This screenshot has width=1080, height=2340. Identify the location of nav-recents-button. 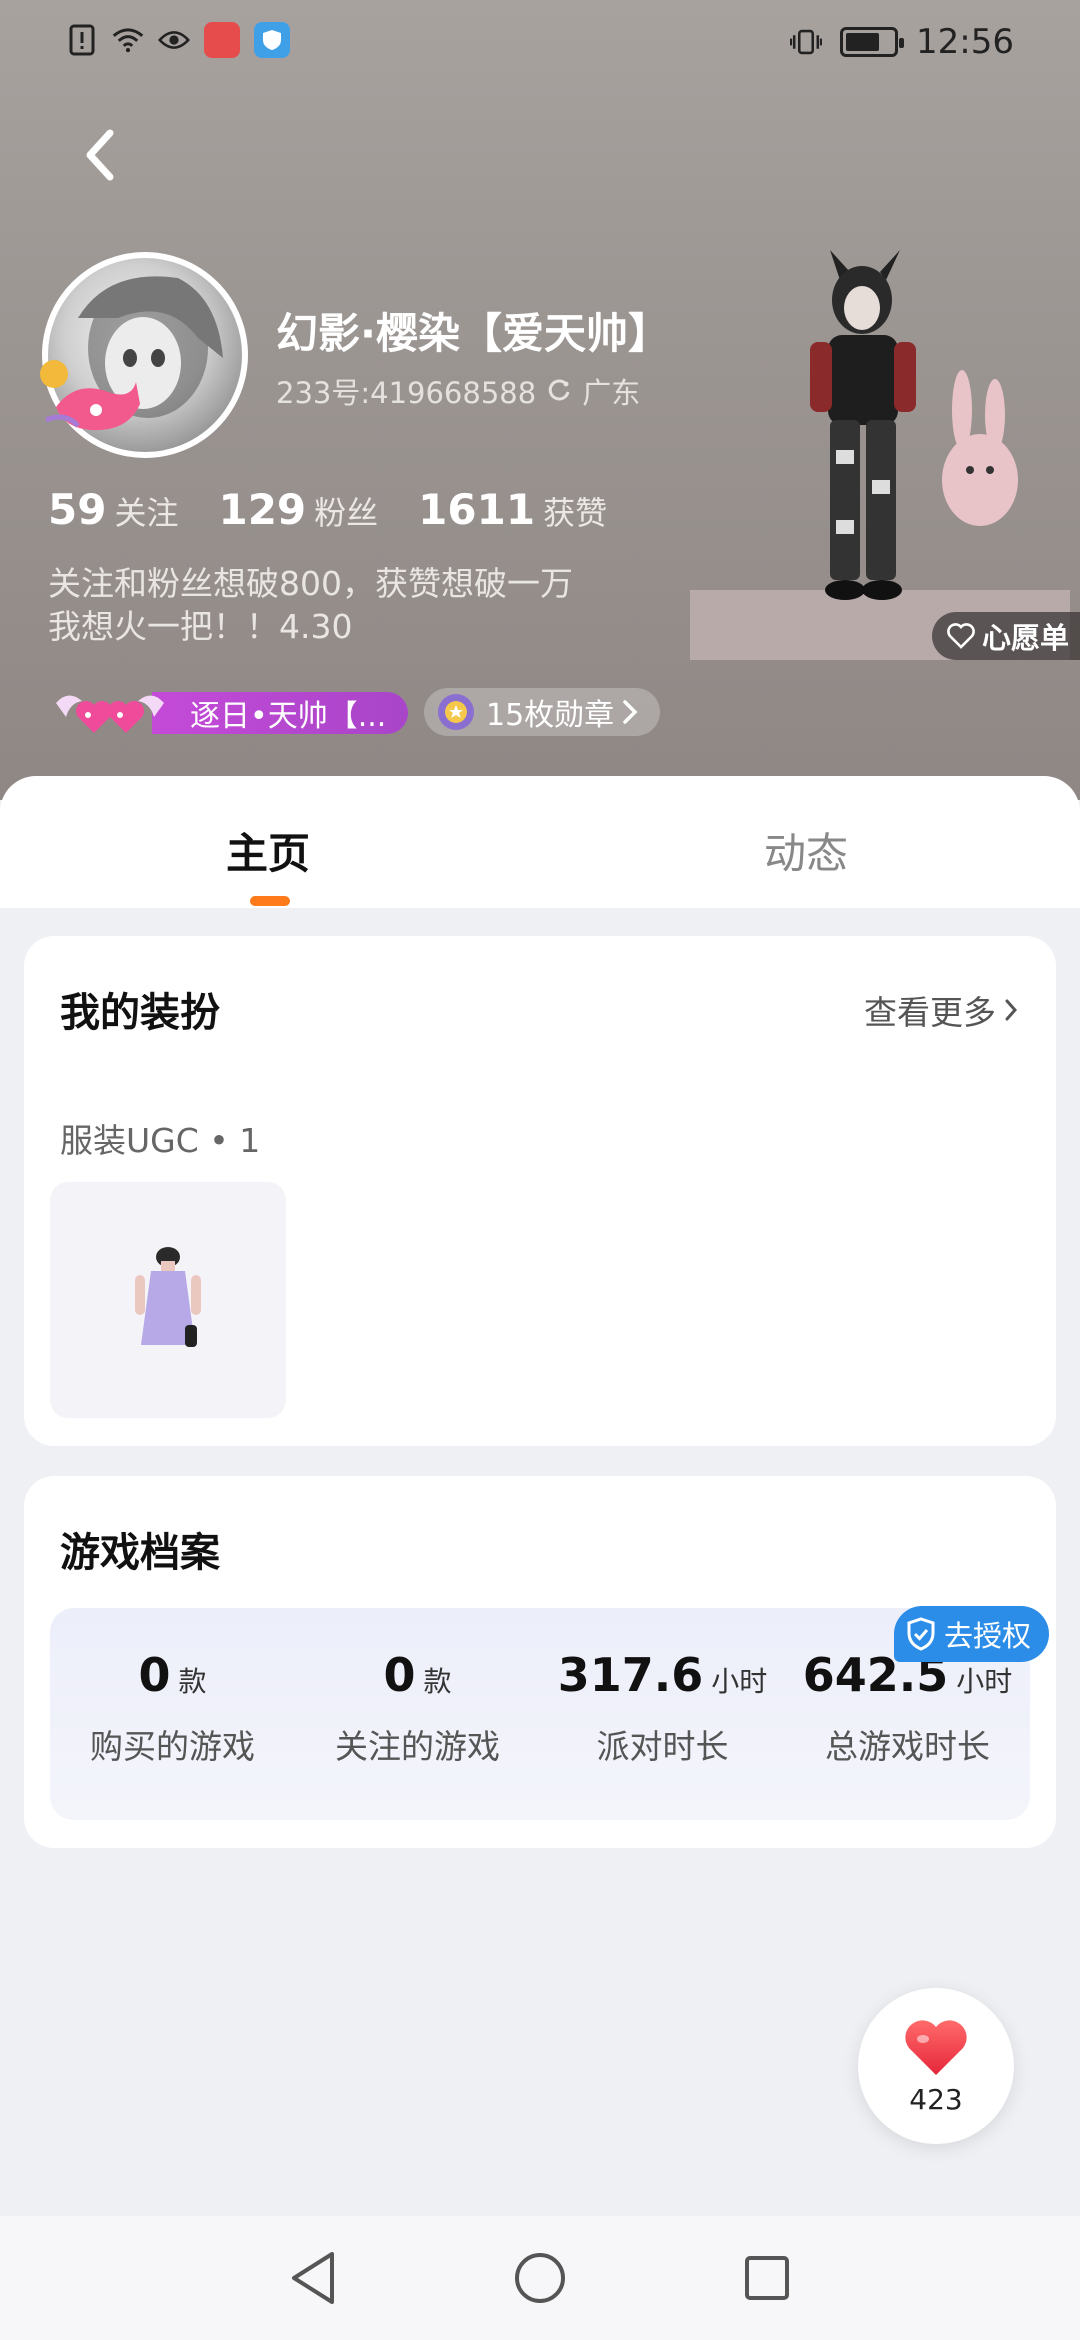
(767, 2278).